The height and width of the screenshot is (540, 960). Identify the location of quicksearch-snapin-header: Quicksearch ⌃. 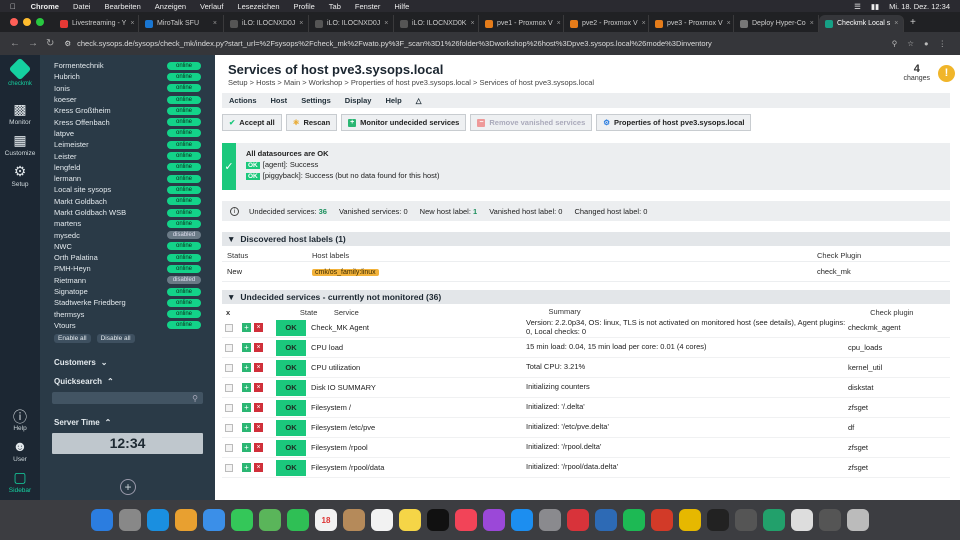
(127, 381).